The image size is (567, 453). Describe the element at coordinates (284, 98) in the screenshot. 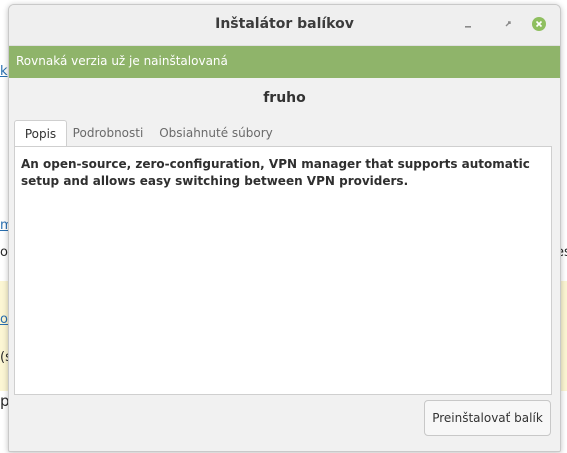

I see `package-name: fruho` at that location.